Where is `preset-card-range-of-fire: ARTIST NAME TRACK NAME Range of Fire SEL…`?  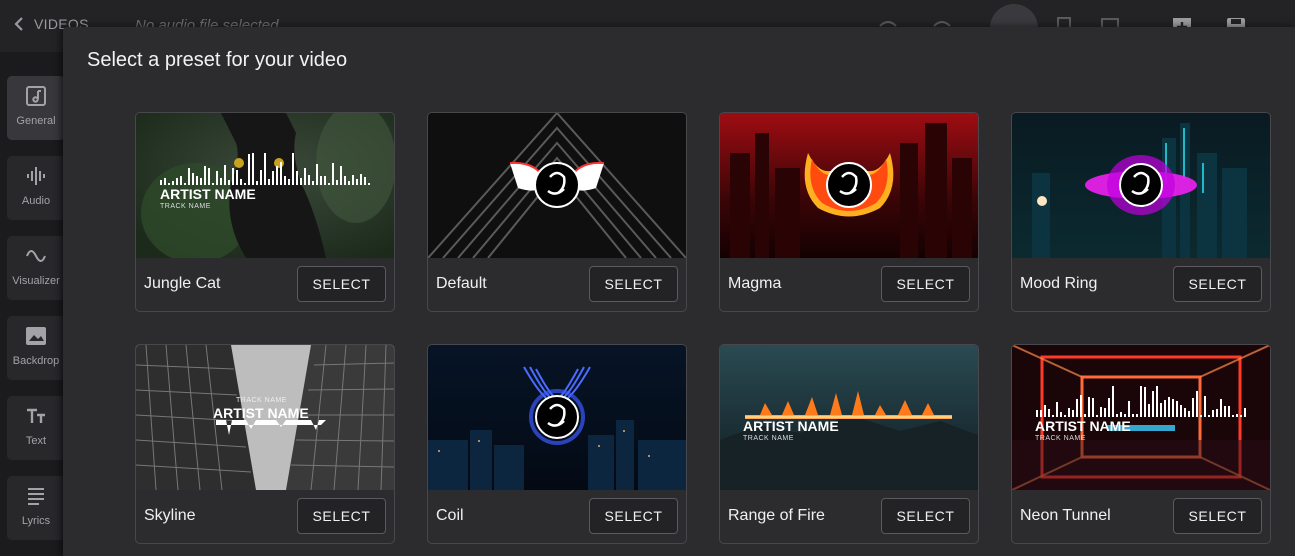 preset-card-range-of-fire: ARTIST NAME TRACK NAME Range of Fire SEL… is located at coordinates (849, 444).